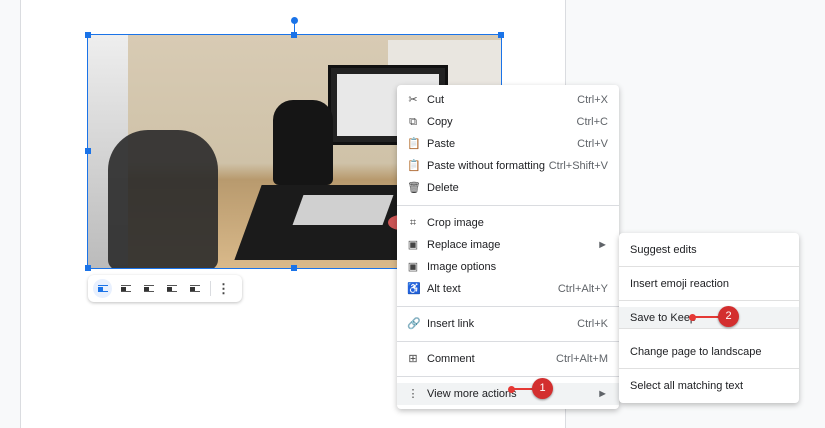  I want to click on menu-item-label: Replace image, so click(464, 245).